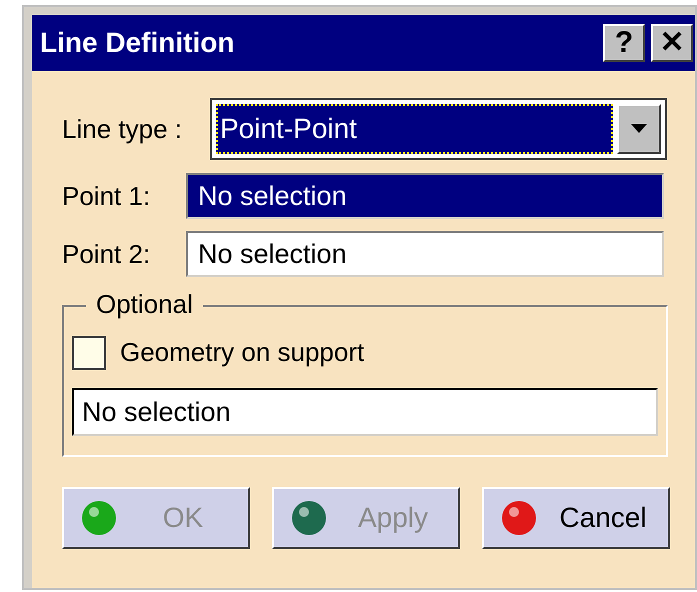  I want to click on checkbox-label: Geometry on support, so click(242, 352).